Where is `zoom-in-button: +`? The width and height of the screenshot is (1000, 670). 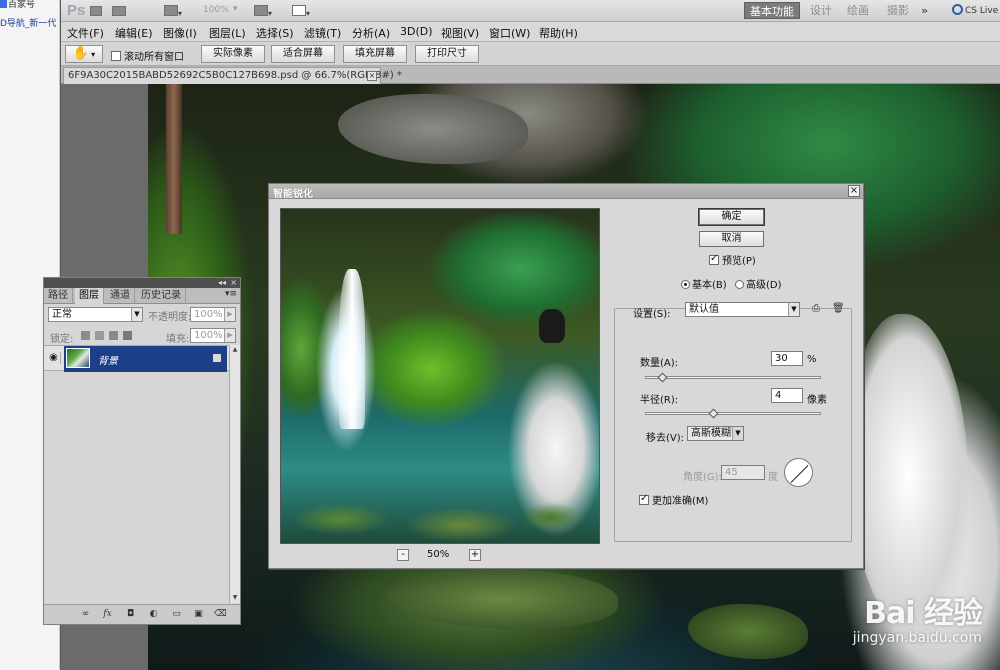 zoom-in-button: + is located at coordinates (475, 555).